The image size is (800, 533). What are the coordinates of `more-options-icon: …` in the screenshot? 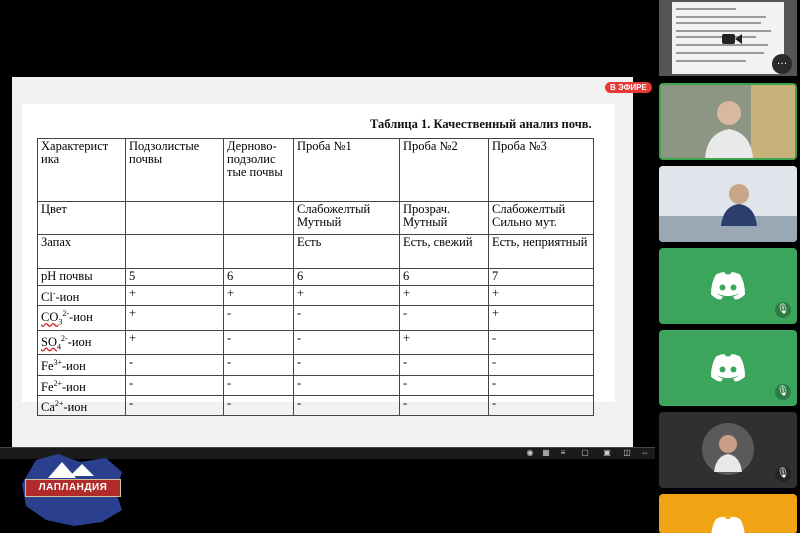 It's located at (782, 64).